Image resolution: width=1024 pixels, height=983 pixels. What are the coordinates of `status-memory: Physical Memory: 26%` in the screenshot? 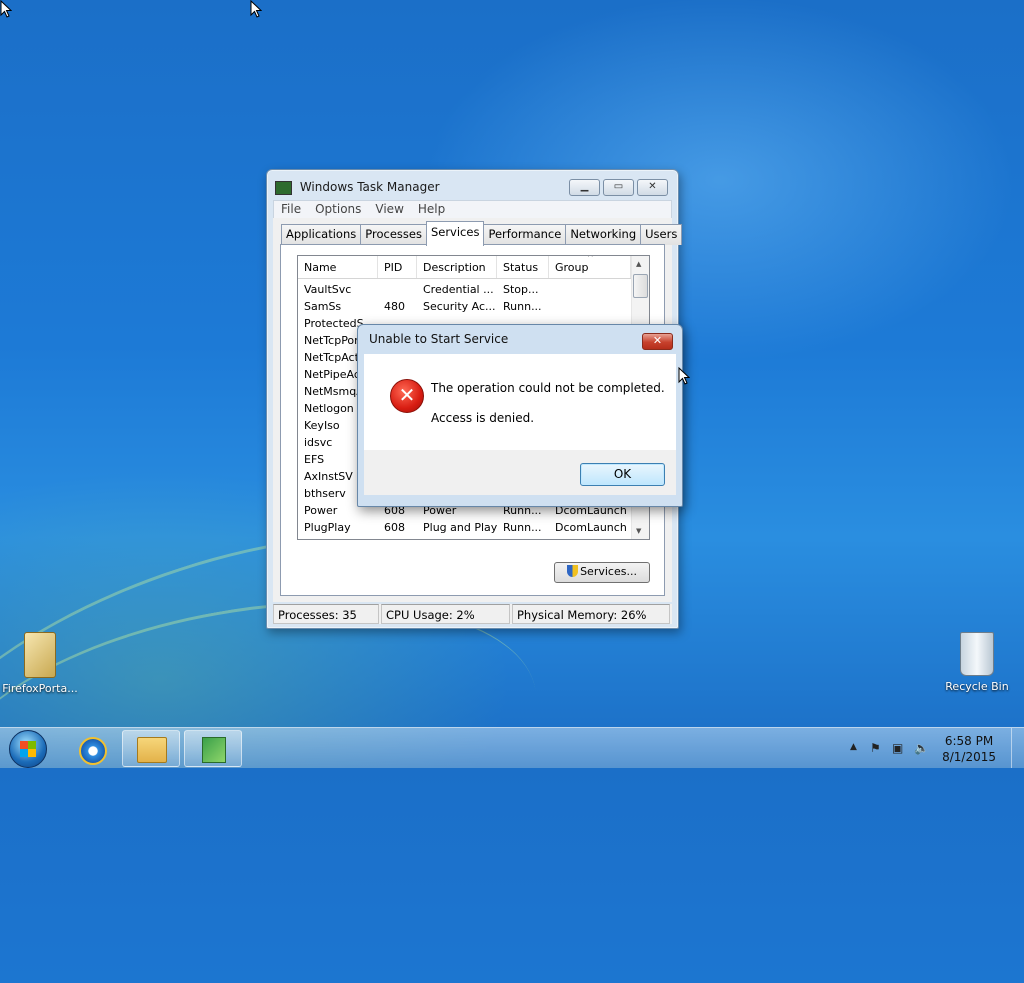 It's located at (591, 614).